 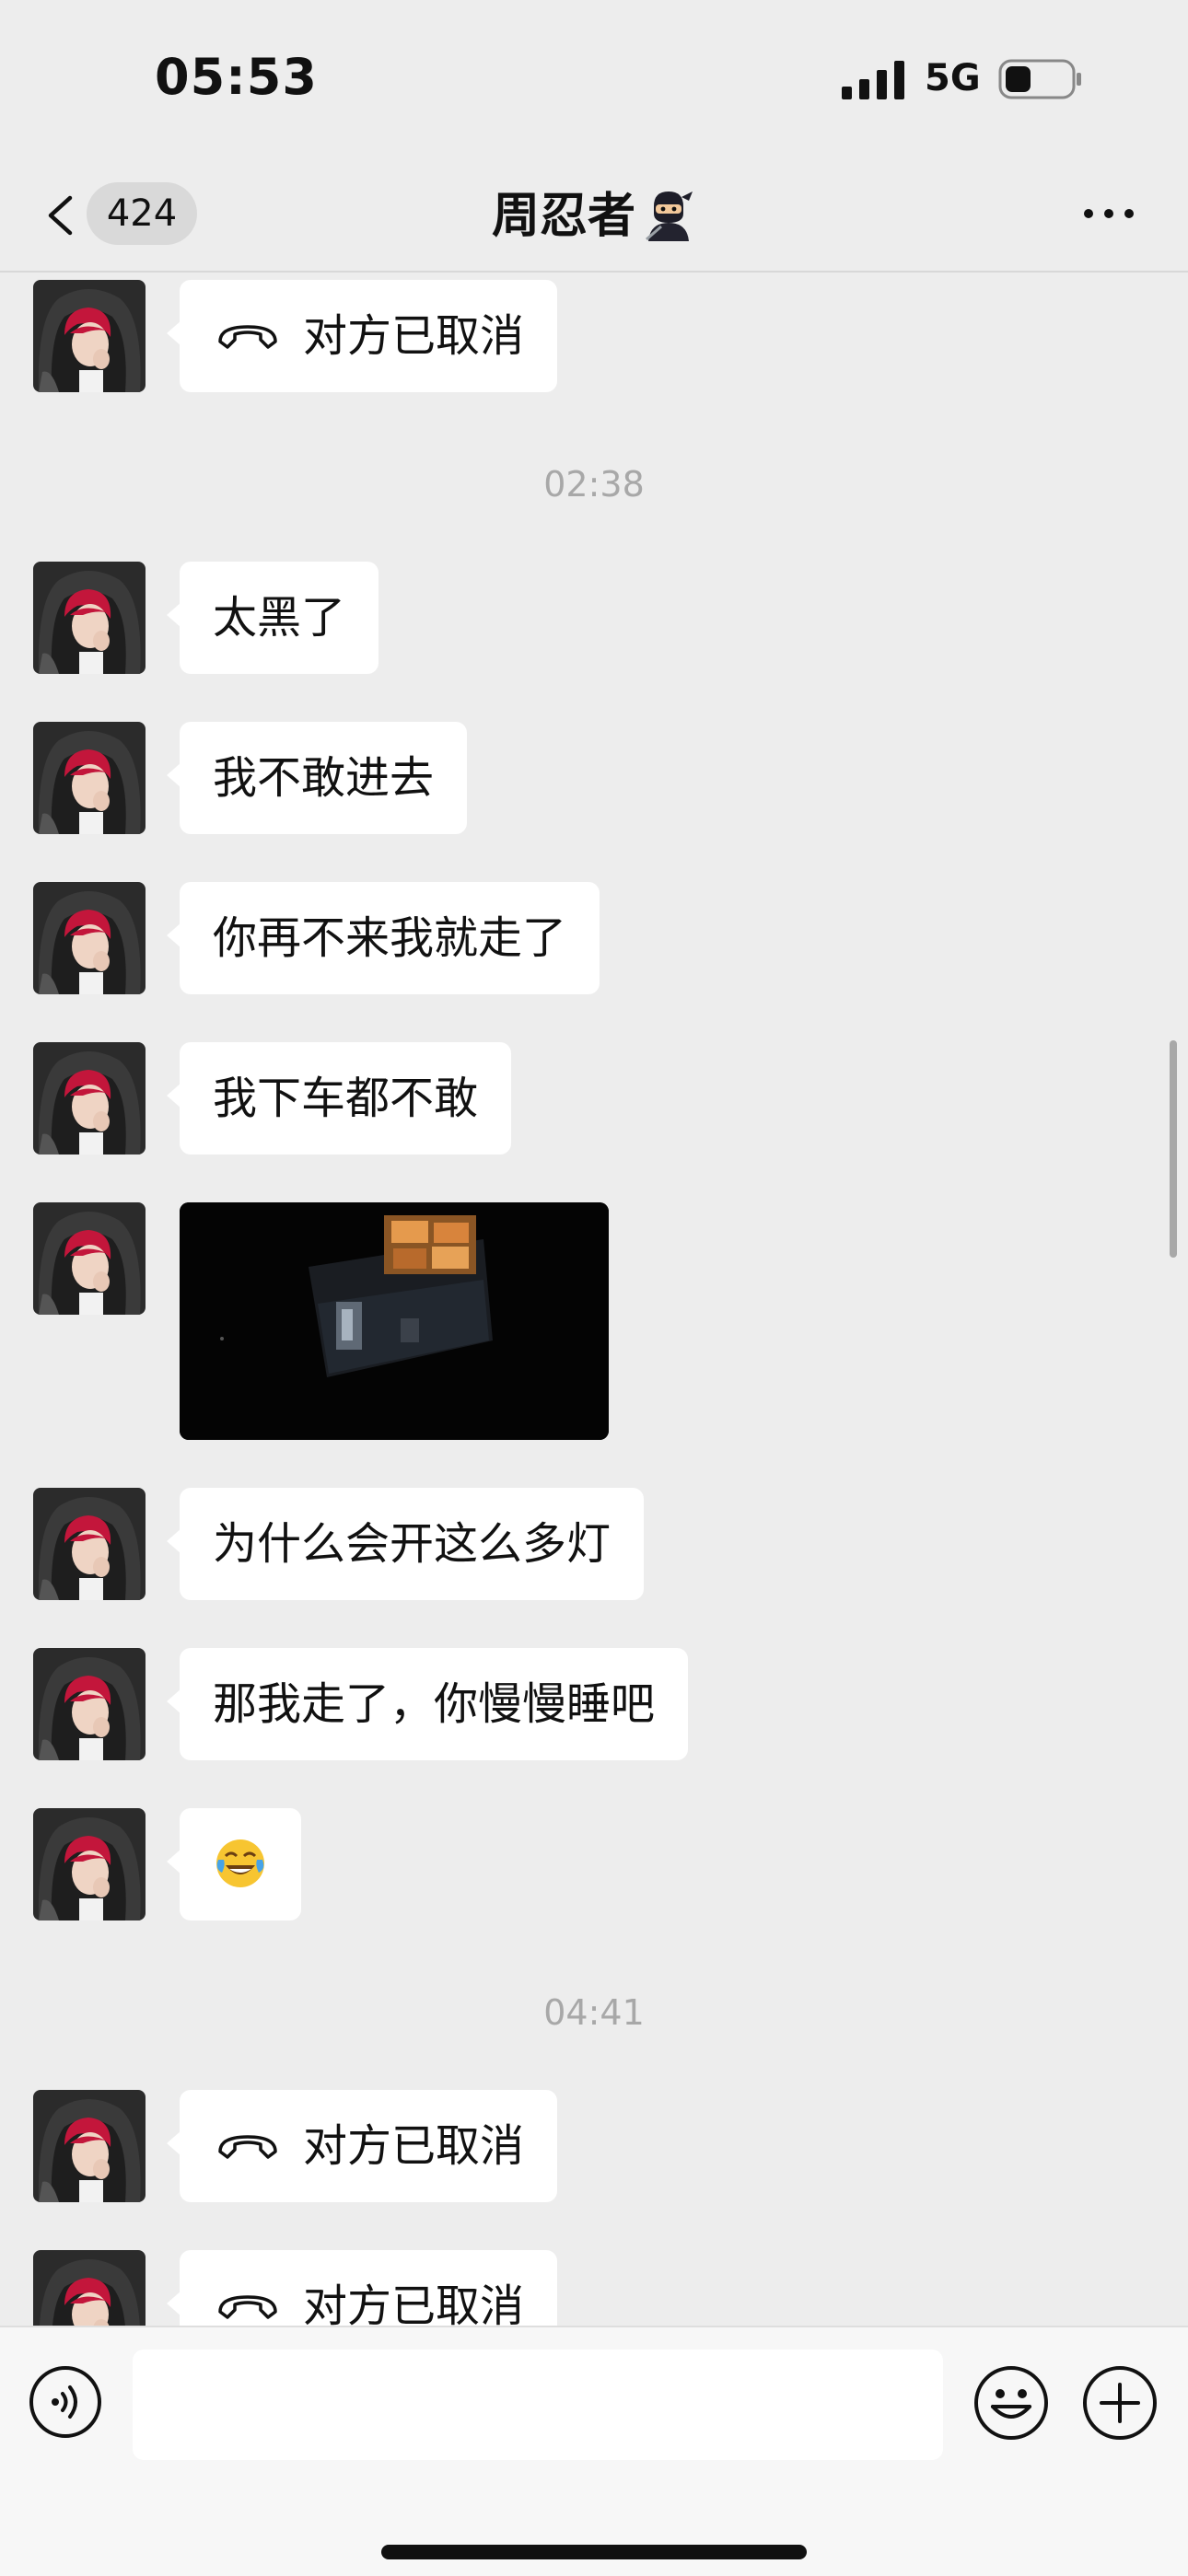 I want to click on emoji-message-bubble, so click(x=234, y=1864).